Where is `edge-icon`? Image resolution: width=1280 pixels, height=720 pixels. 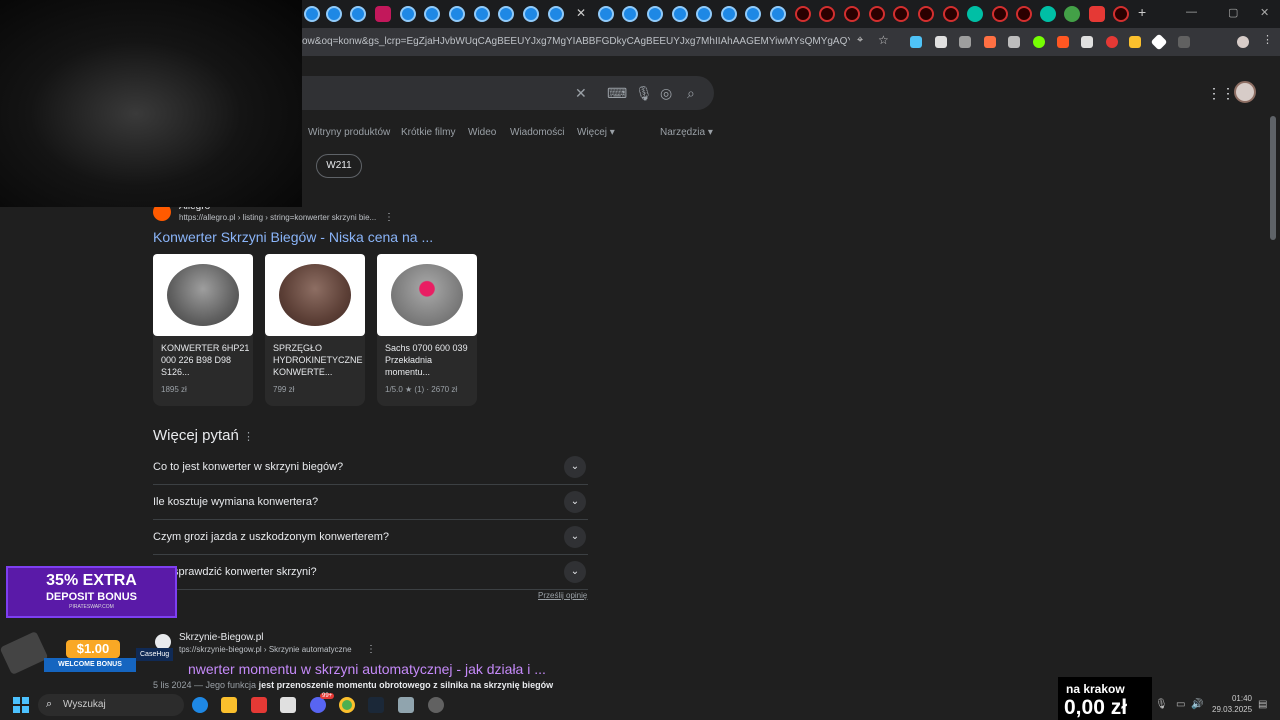
edge-icon is located at coordinates (200, 705).